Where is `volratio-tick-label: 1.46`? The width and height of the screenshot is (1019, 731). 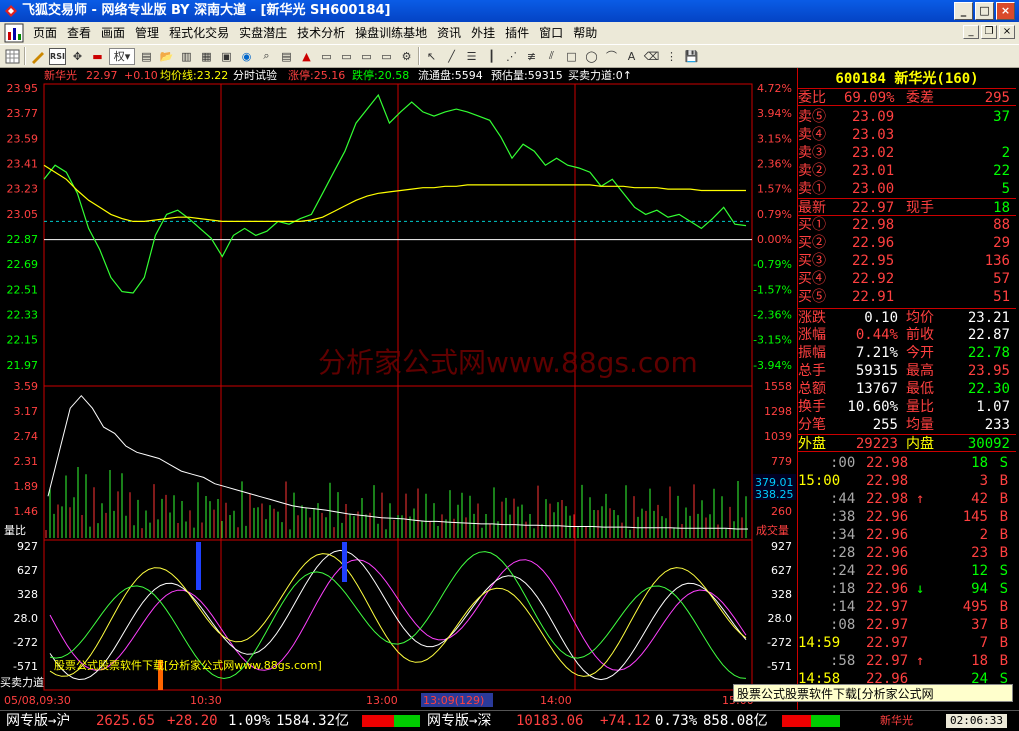 volratio-tick-label: 1.46 is located at coordinates (26, 511).